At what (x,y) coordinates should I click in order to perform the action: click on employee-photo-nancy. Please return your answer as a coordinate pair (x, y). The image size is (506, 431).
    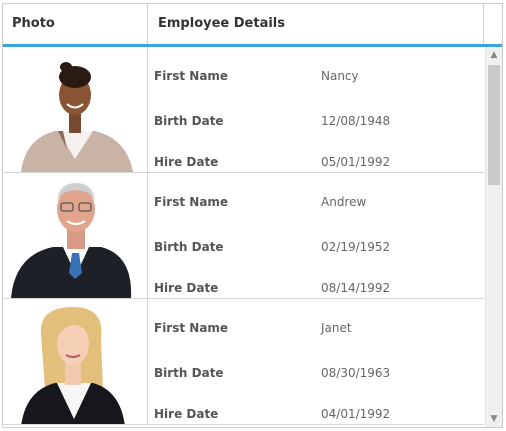
    Looking at the image, I should click on (77, 117).